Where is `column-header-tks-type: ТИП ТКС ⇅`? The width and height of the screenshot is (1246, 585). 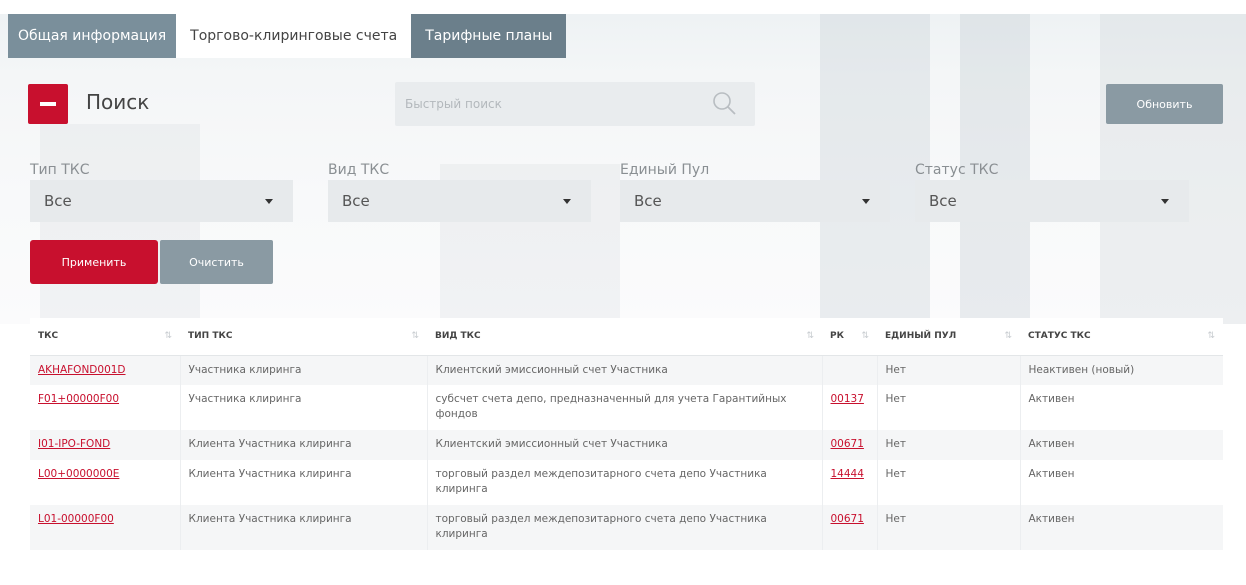
column-header-tks-type: ТИП ТКС ⇅ is located at coordinates (303, 337).